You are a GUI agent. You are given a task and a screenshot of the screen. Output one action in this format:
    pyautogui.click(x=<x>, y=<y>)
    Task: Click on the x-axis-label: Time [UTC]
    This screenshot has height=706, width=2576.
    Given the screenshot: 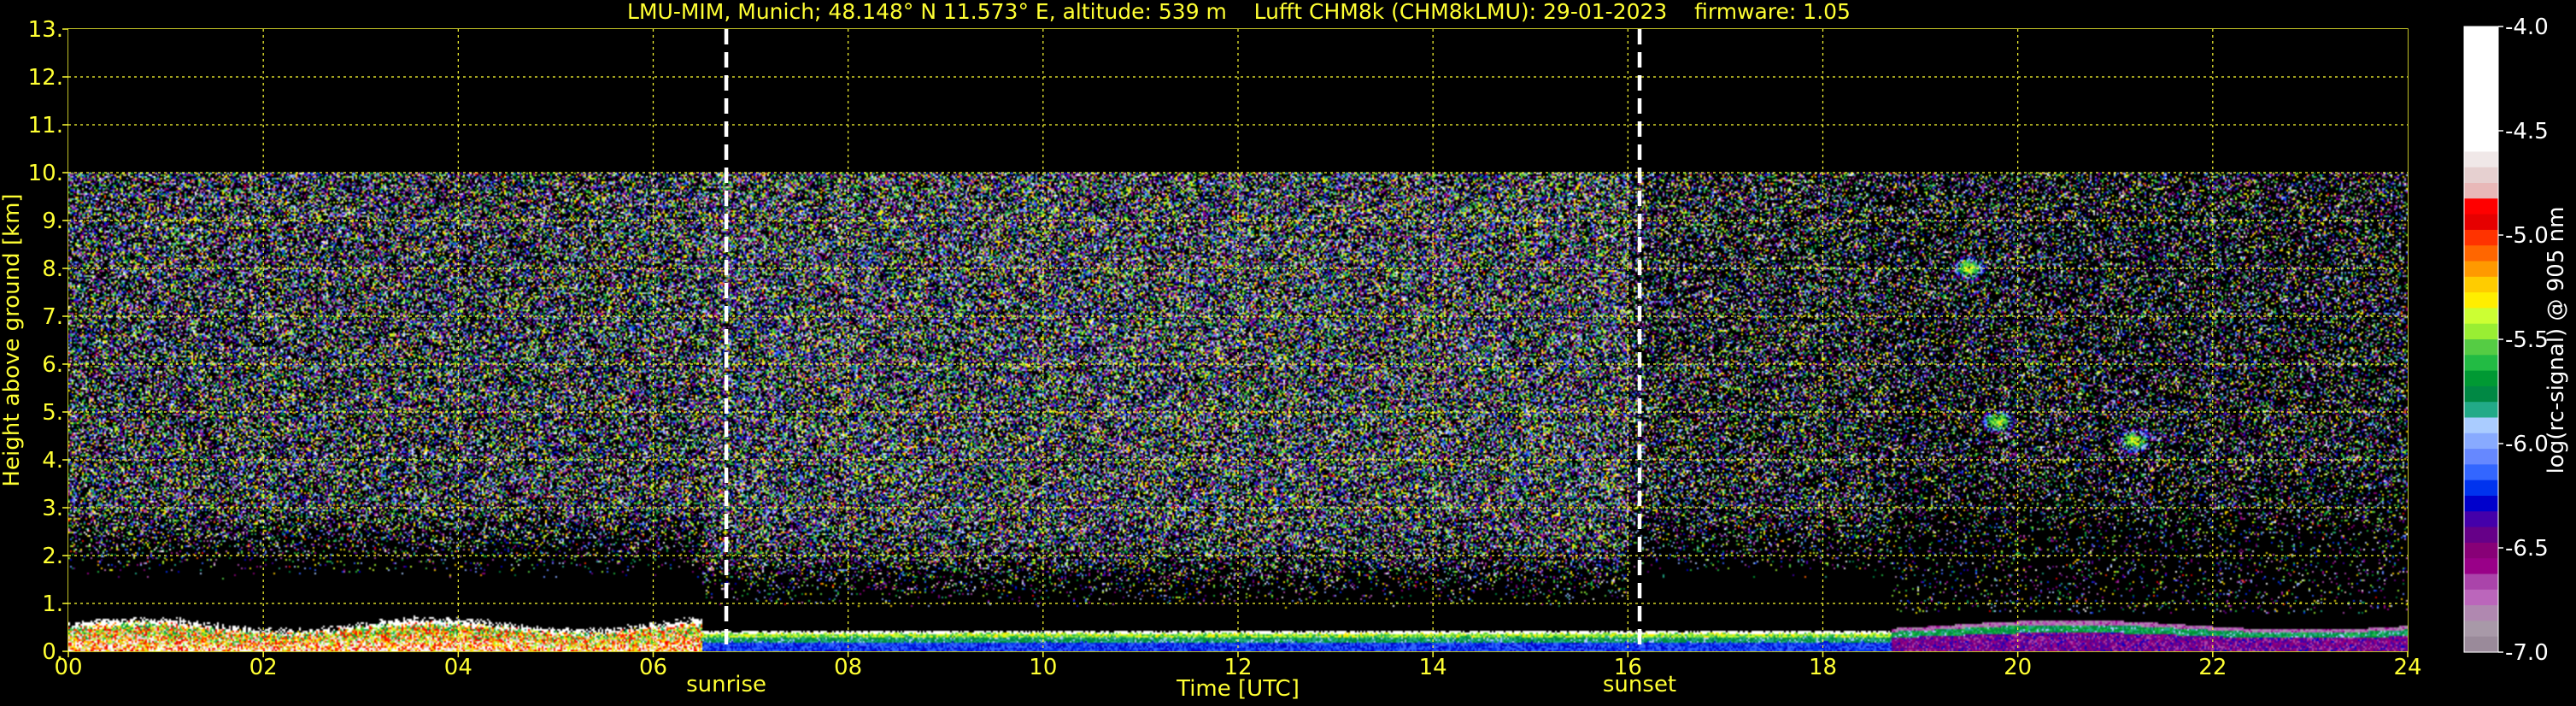 What is the action you would take?
    pyautogui.click(x=1238, y=689)
    